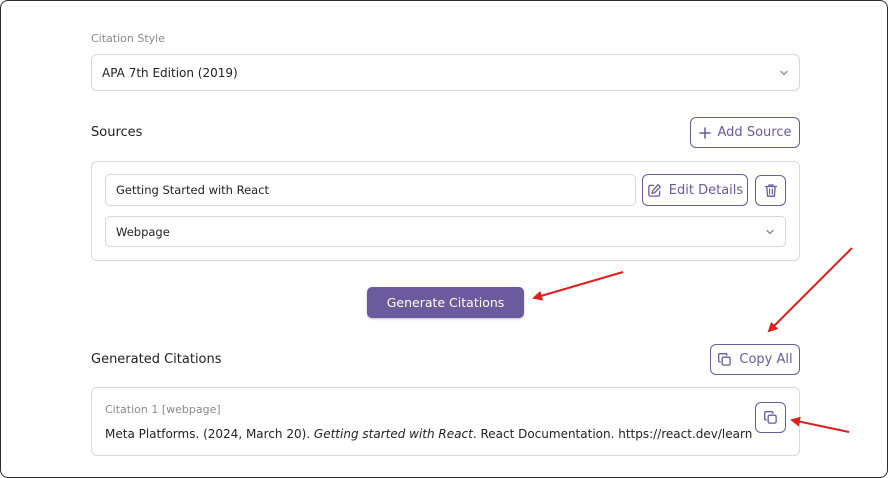 This screenshot has height=478, width=888. I want to click on plus-icon, so click(704, 132).